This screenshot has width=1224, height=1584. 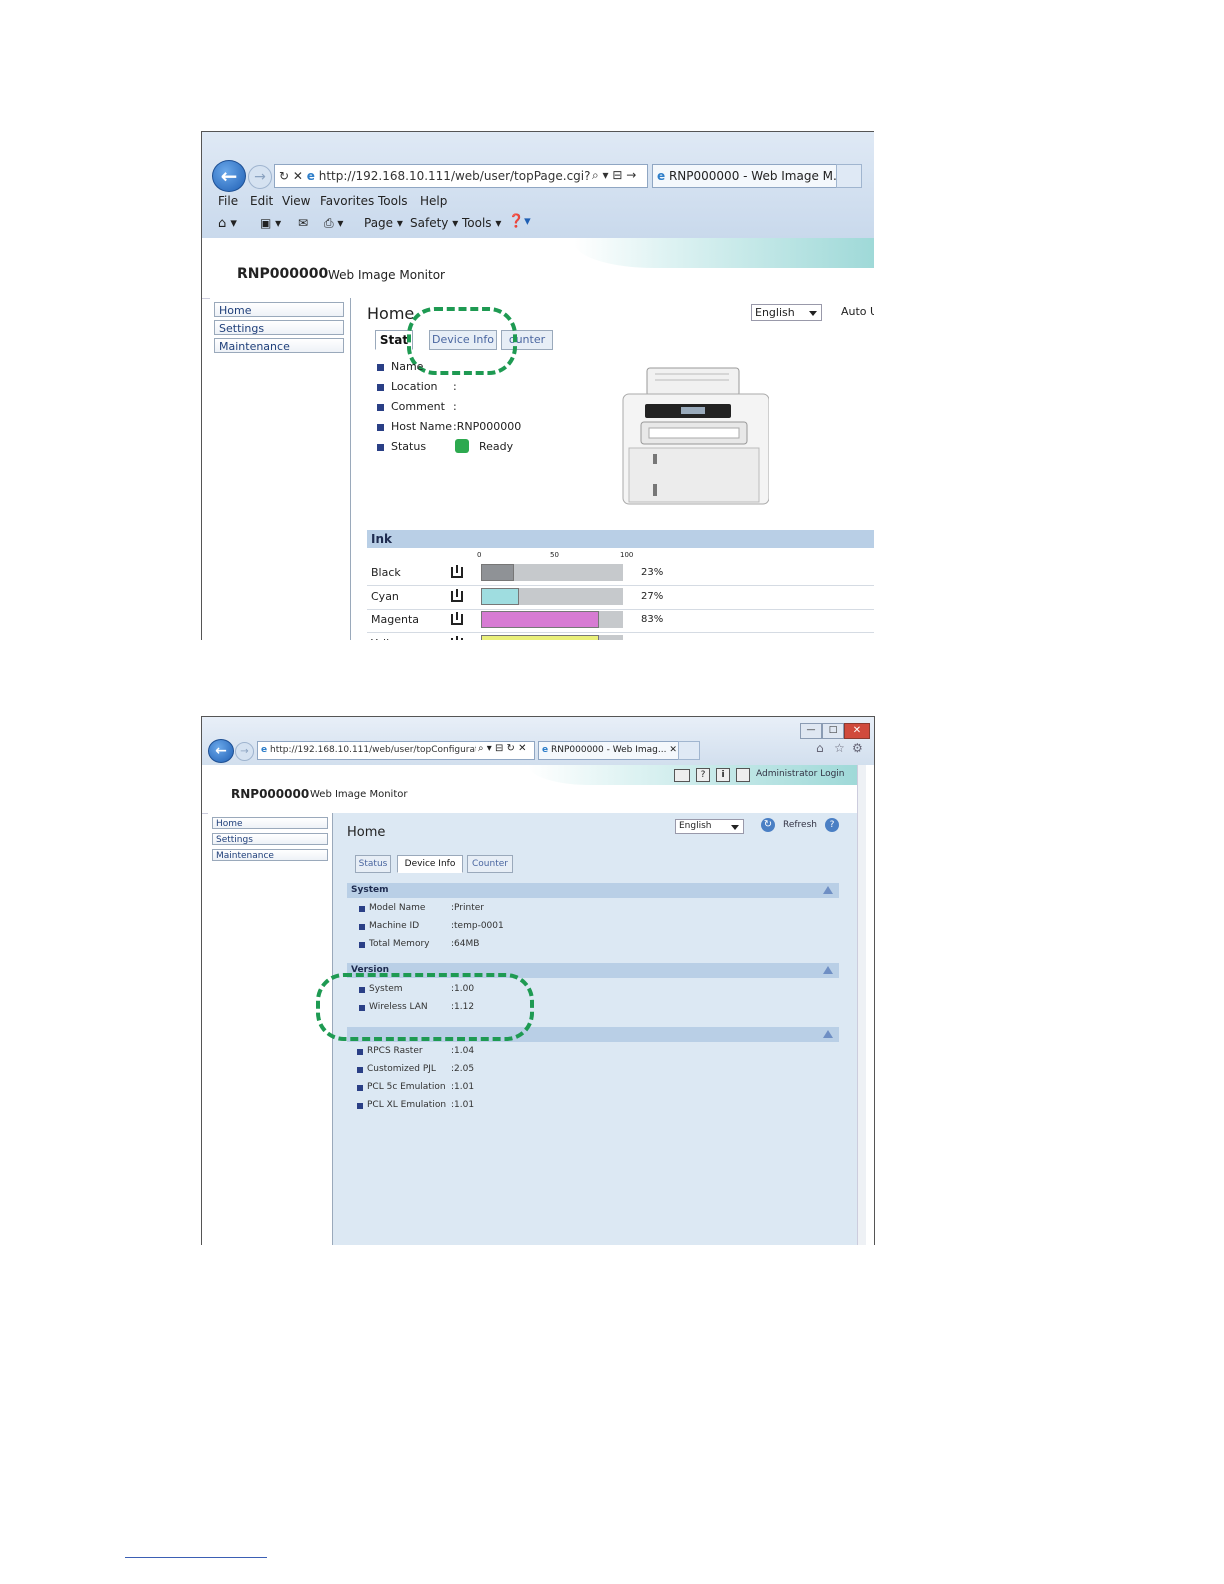 What do you see at coordinates (270, 823) in the screenshot?
I see `sidebar-item-home-2: Home` at bounding box center [270, 823].